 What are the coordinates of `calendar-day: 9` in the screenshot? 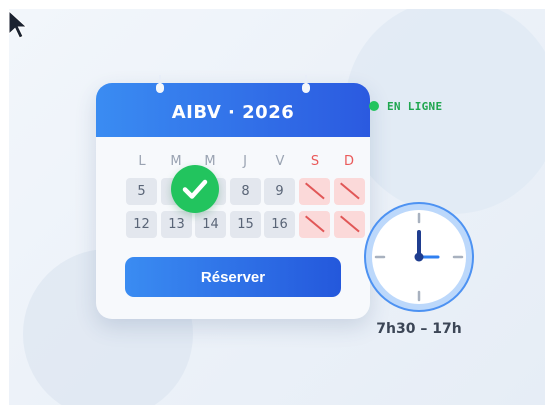 It's located at (279, 191).